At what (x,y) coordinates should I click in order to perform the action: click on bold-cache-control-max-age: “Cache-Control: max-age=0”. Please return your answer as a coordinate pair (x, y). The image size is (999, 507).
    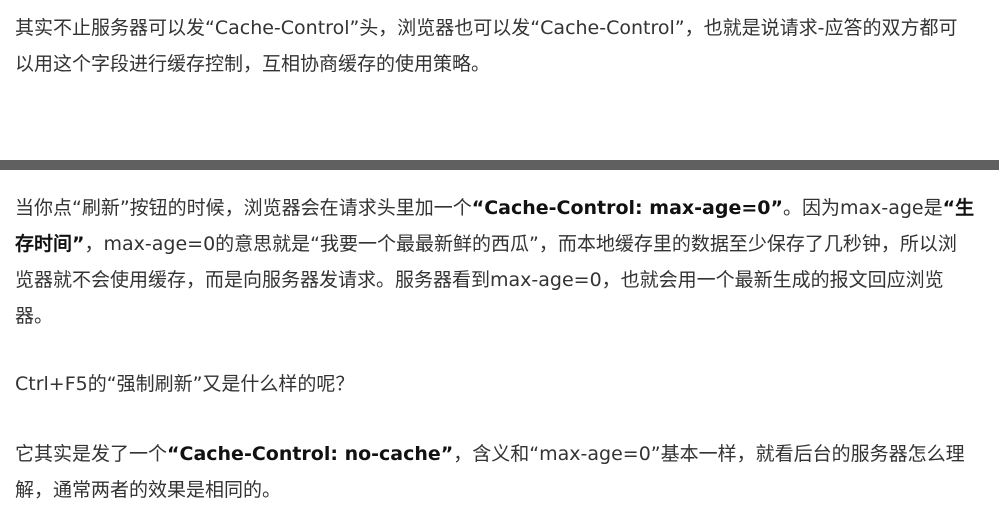
    Looking at the image, I should click on (627, 208).